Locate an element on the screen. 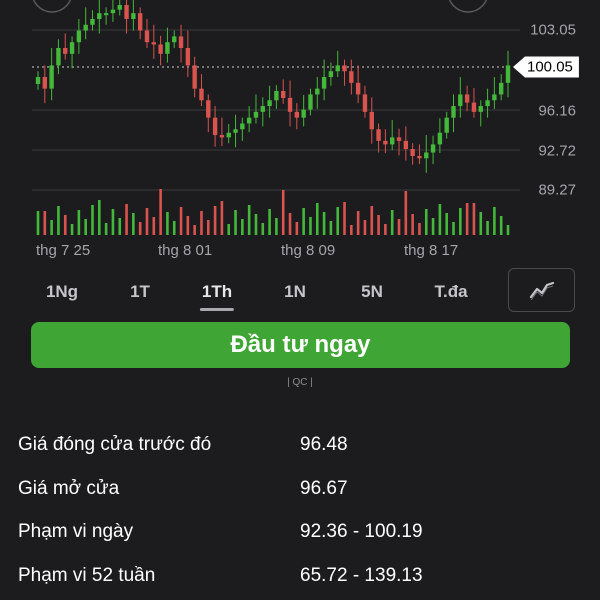  tab-1-year: 1N is located at coordinates (295, 292).